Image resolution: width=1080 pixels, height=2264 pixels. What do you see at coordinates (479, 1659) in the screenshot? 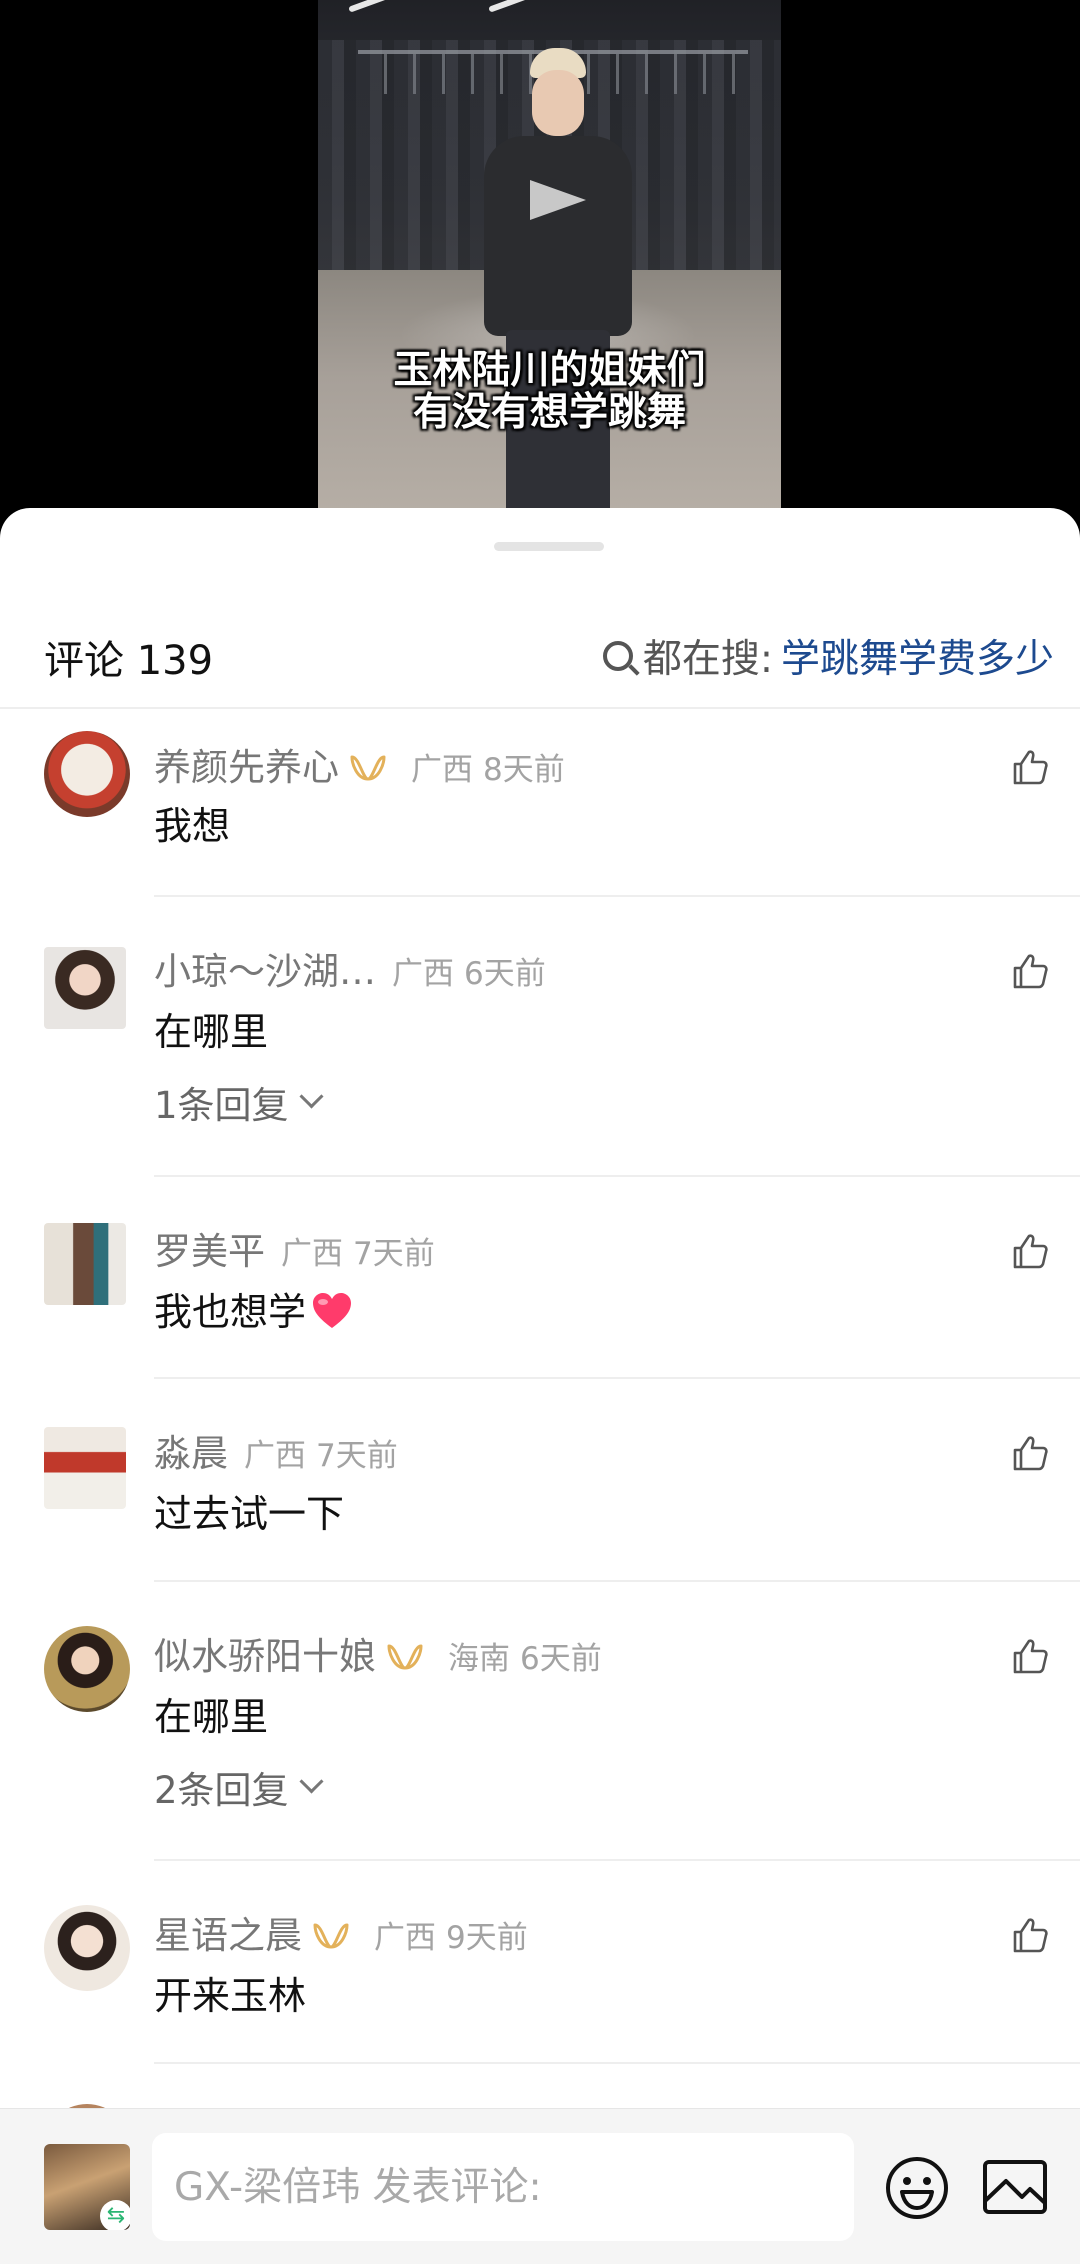
I see `comment-region: 海南` at bounding box center [479, 1659].